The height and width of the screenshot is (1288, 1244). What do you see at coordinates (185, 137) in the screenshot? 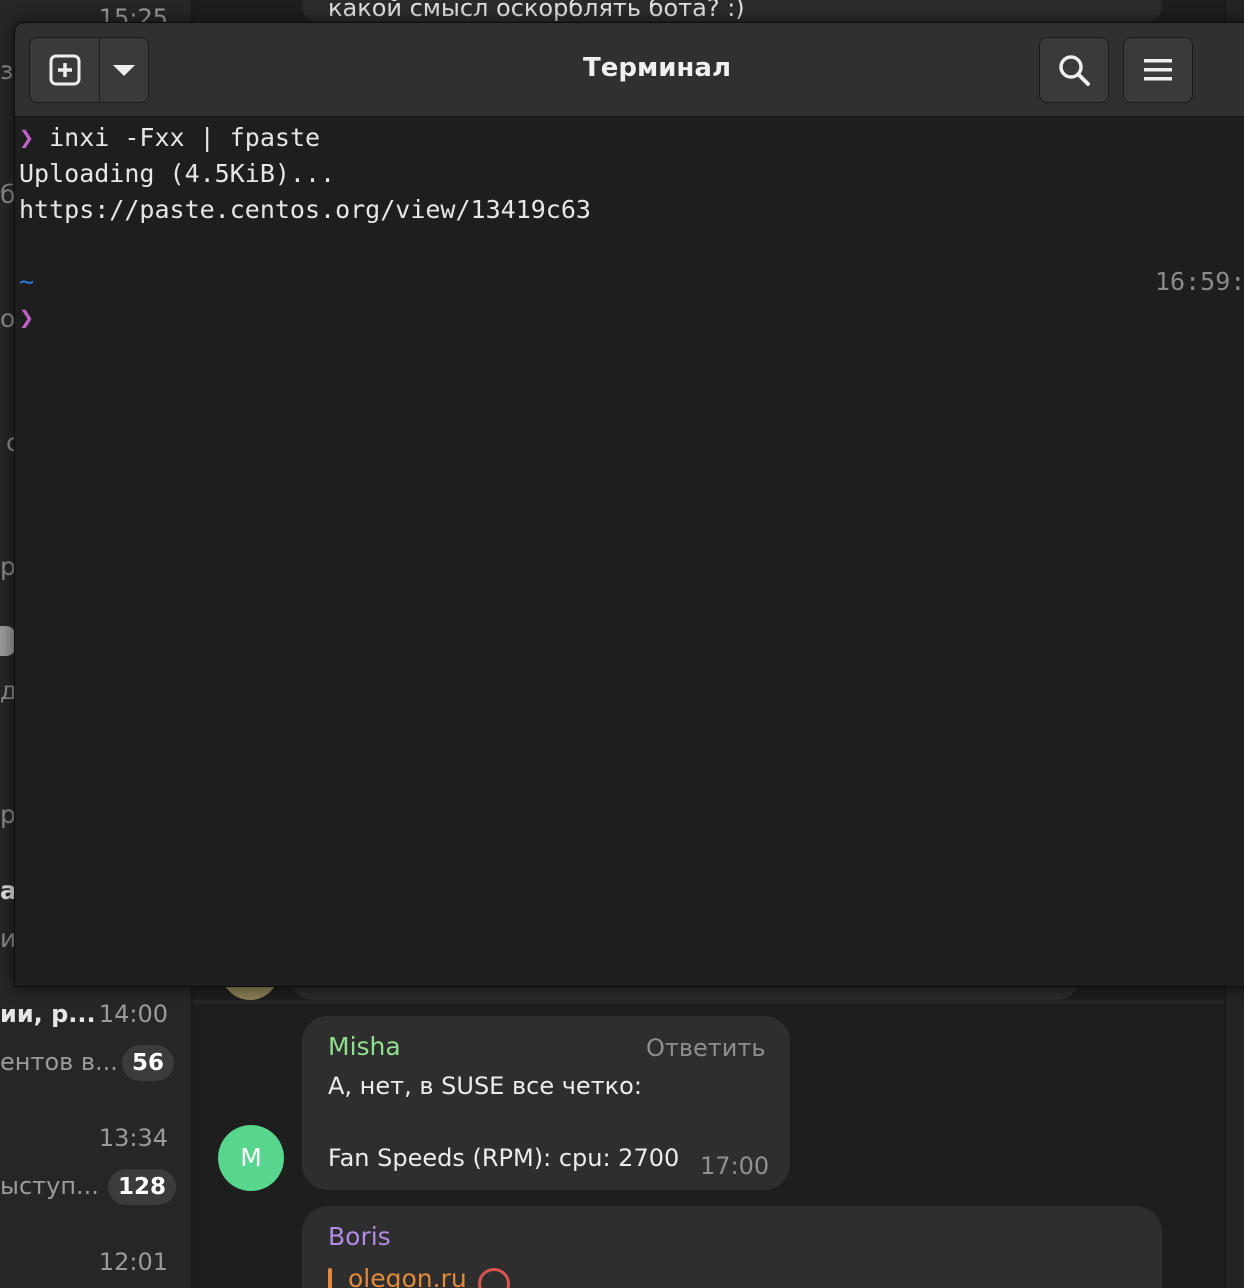
I see `command-text: inxi -Fxx | fpaste` at bounding box center [185, 137].